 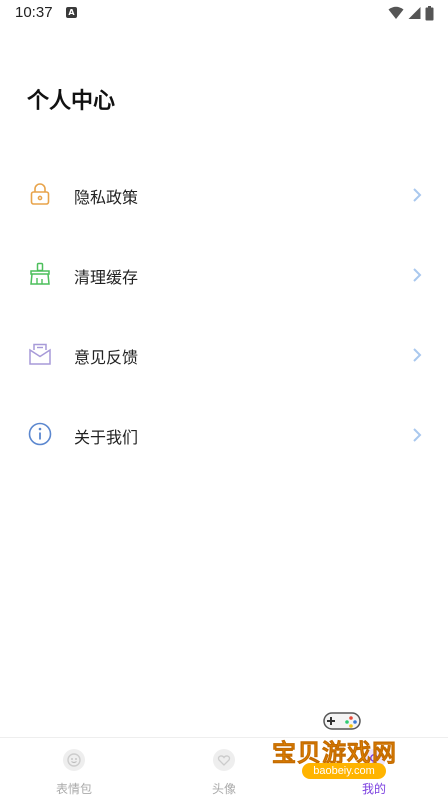 What do you see at coordinates (73, 789) in the screenshot?
I see `tab-label: 表情包` at bounding box center [73, 789].